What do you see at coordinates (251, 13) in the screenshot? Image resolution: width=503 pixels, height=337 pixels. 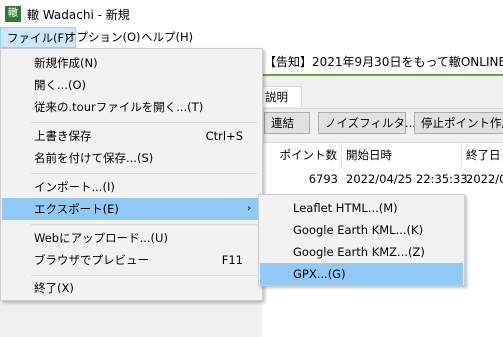 I see `title-bar: 轍 轍 Wadachi - 新規` at bounding box center [251, 13].